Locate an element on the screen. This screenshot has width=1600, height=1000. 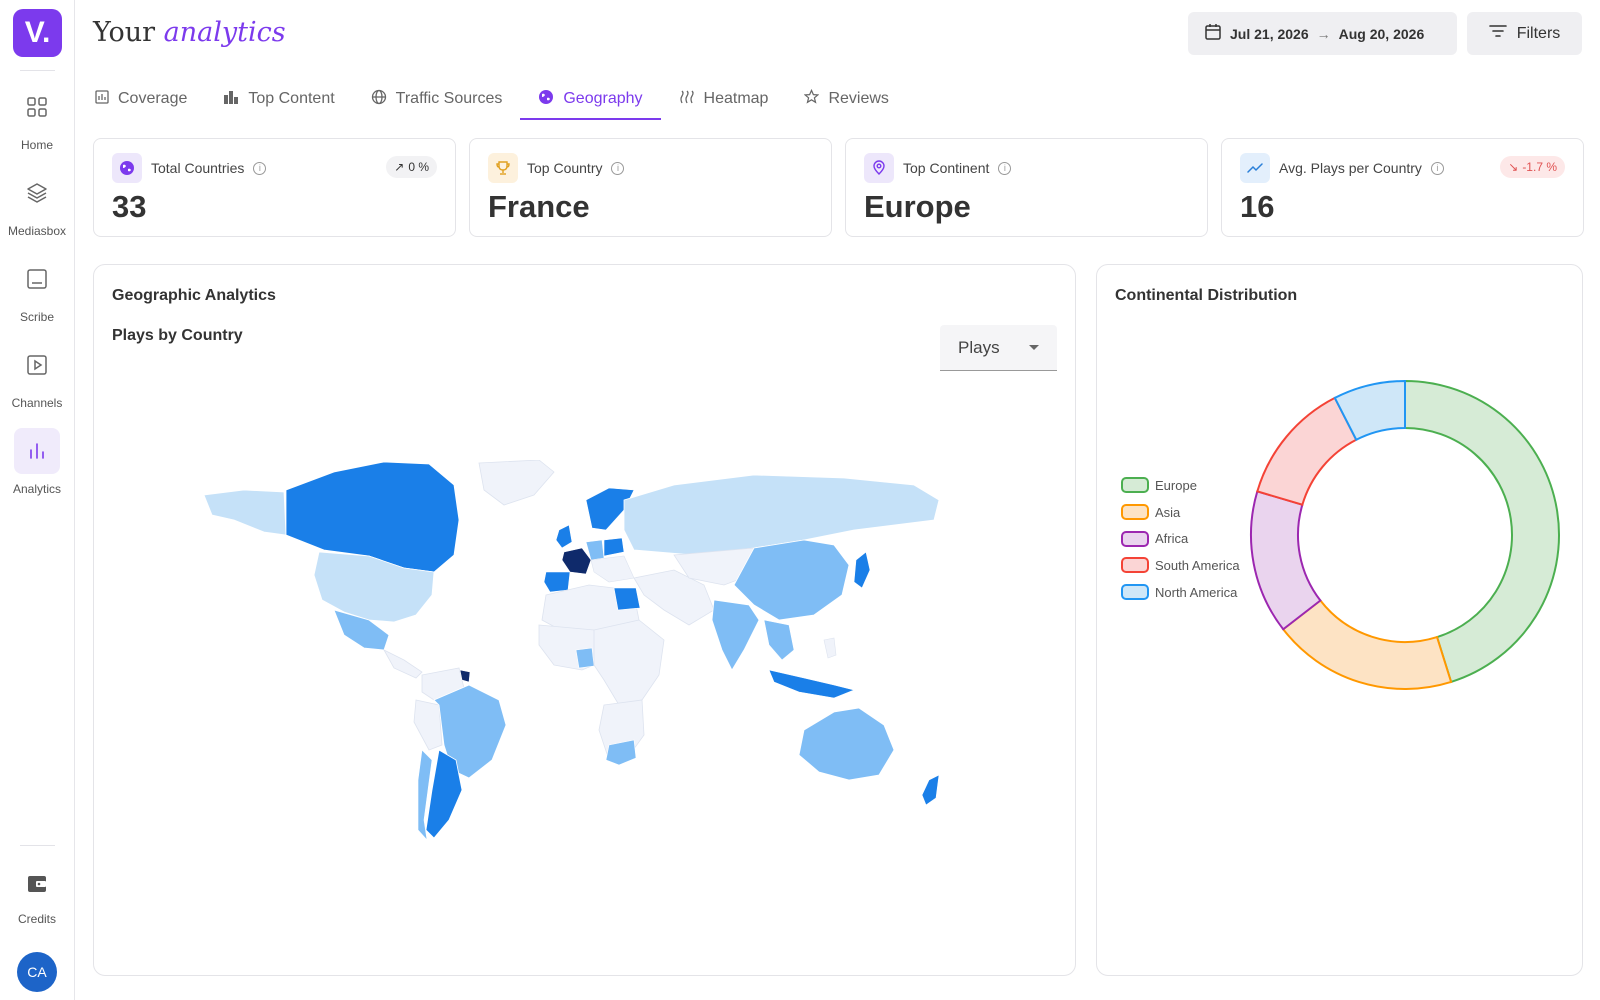
stat-label: Top Country is located at coordinates (565, 168).